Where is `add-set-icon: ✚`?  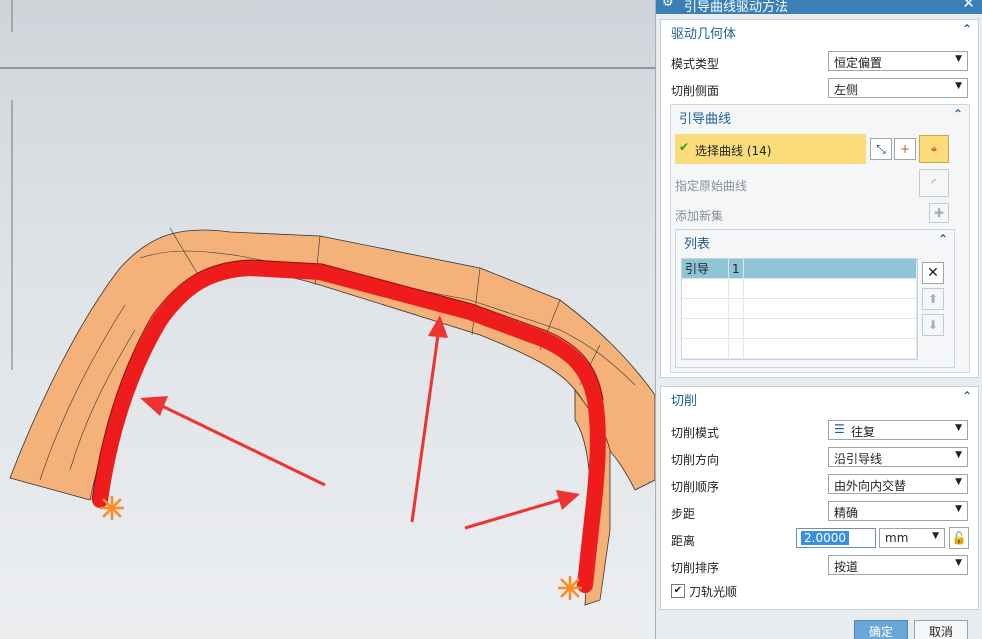 add-set-icon: ✚ is located at coordinates (939, 213).